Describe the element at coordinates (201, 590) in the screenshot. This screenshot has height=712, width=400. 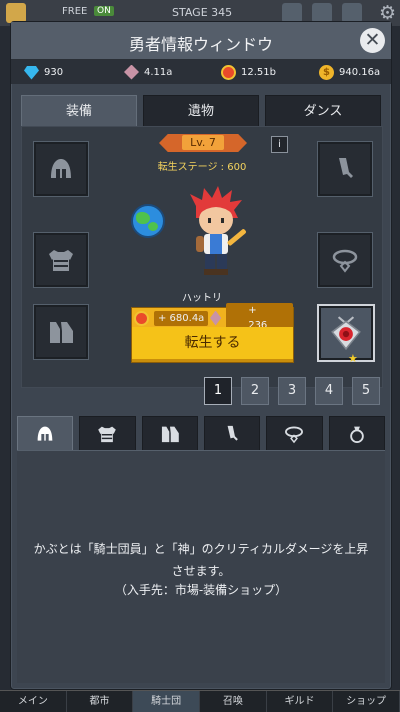
I see `description-source: （入手先：市場-装備ショップ）` at that location.